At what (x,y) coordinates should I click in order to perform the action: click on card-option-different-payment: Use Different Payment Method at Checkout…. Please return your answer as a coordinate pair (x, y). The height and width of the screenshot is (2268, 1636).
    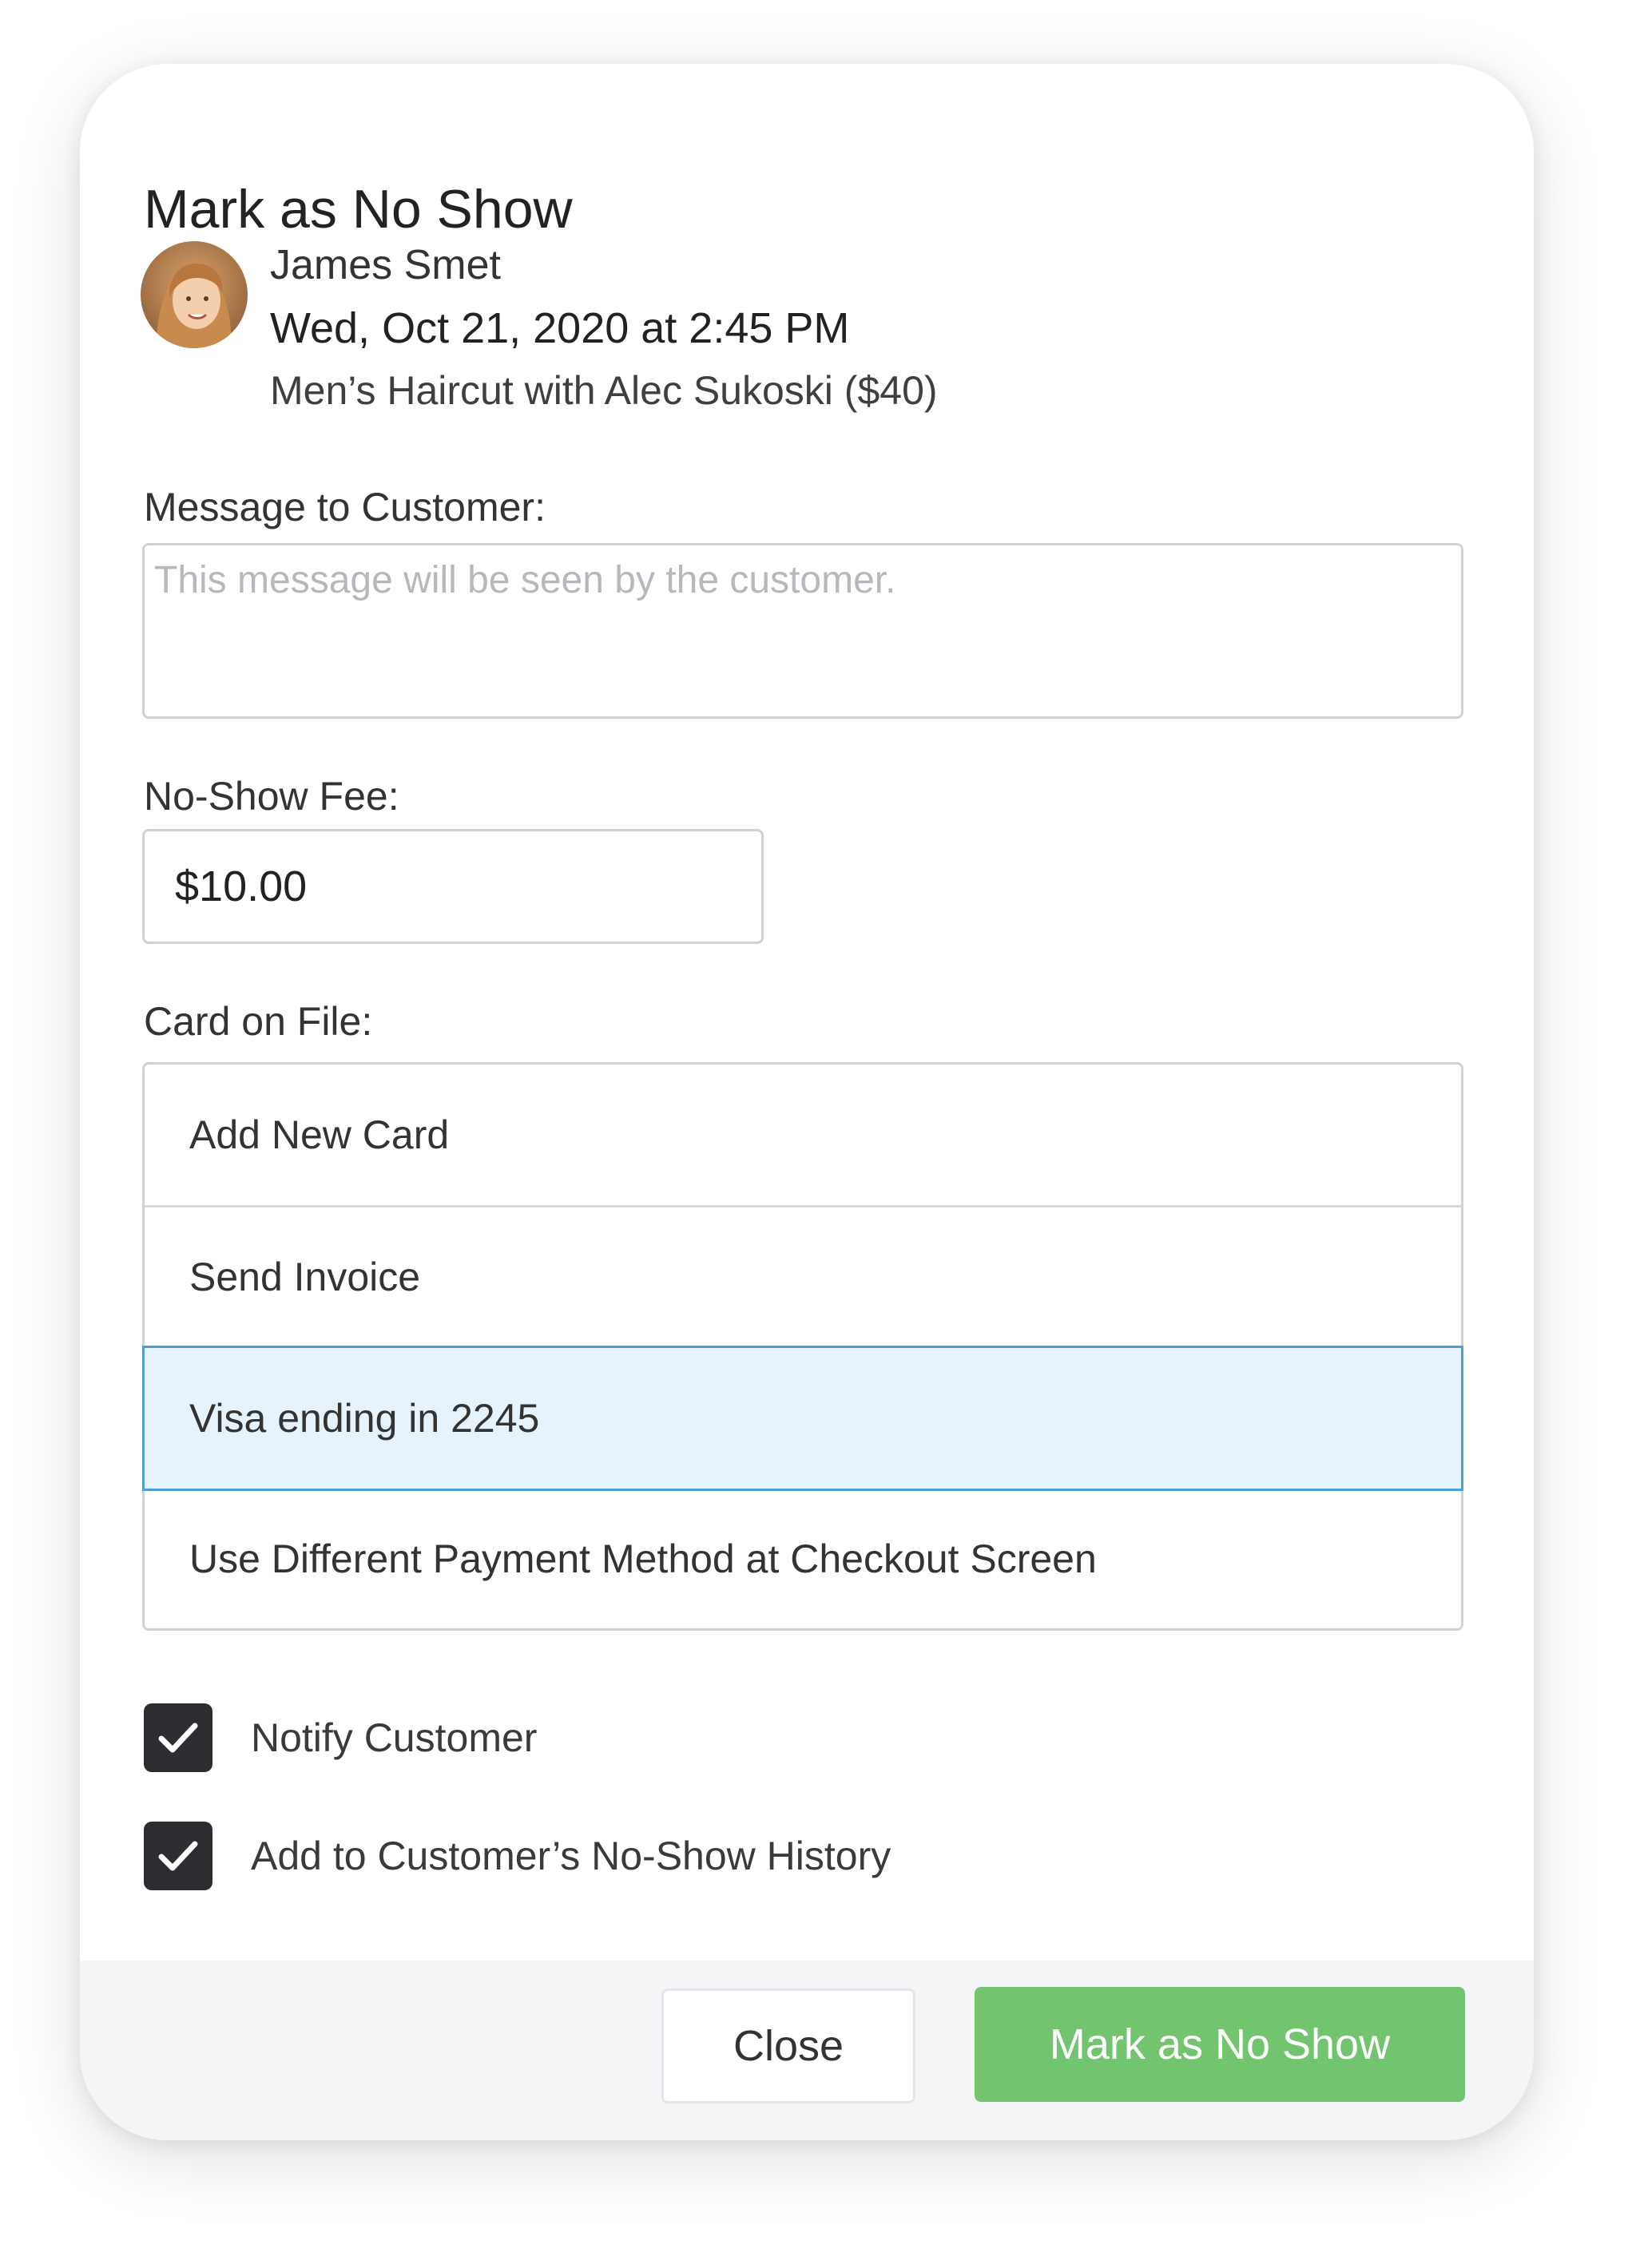
    Looking at the image, I should click on (803, 1559).